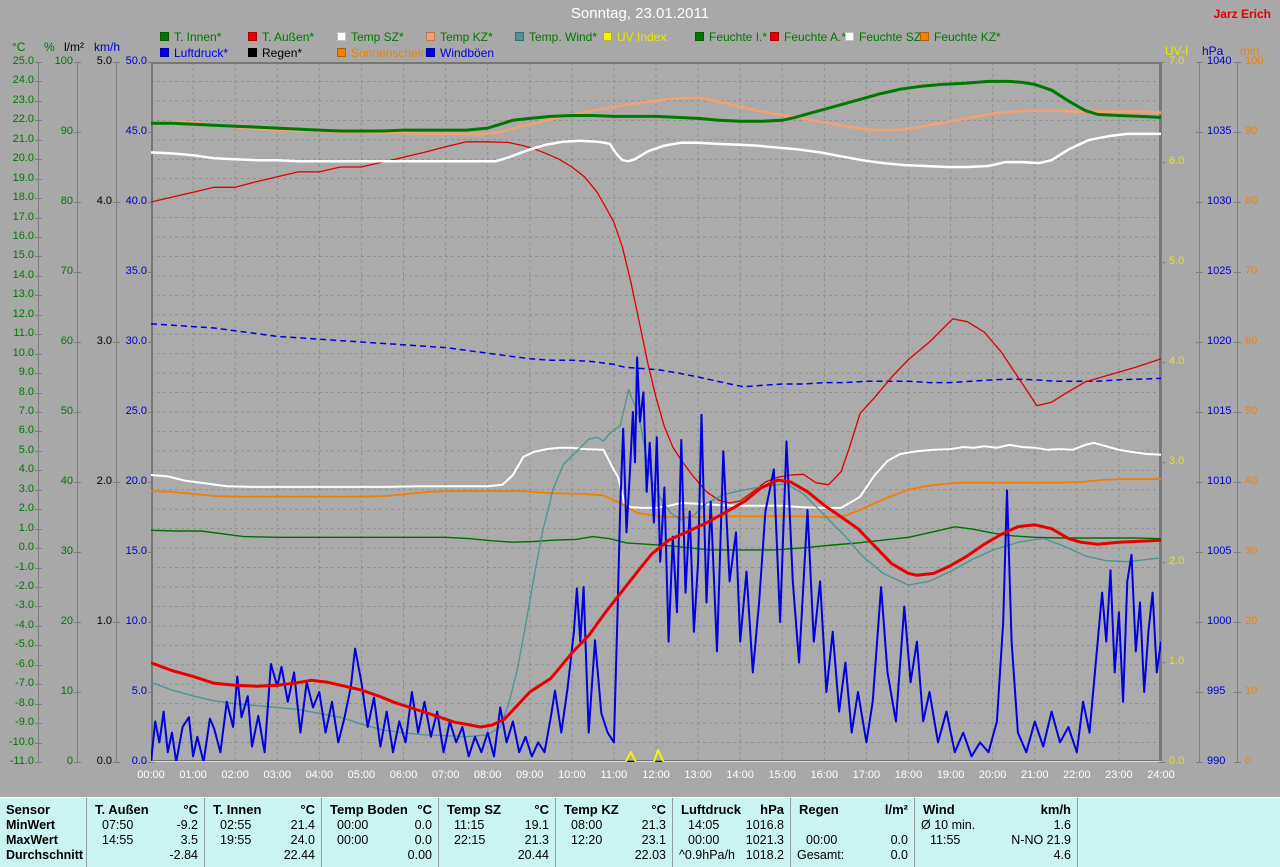 The height and width of the screenshot is (867, 1280). Describe the element at coordinates (460, 53) in the screenshot. I see `legend-item-windb-en: Windböen` at that location.